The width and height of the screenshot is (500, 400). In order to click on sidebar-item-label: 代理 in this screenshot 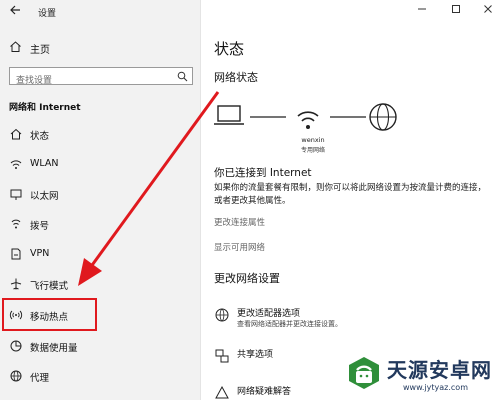, I will do `click(40, 378)`.